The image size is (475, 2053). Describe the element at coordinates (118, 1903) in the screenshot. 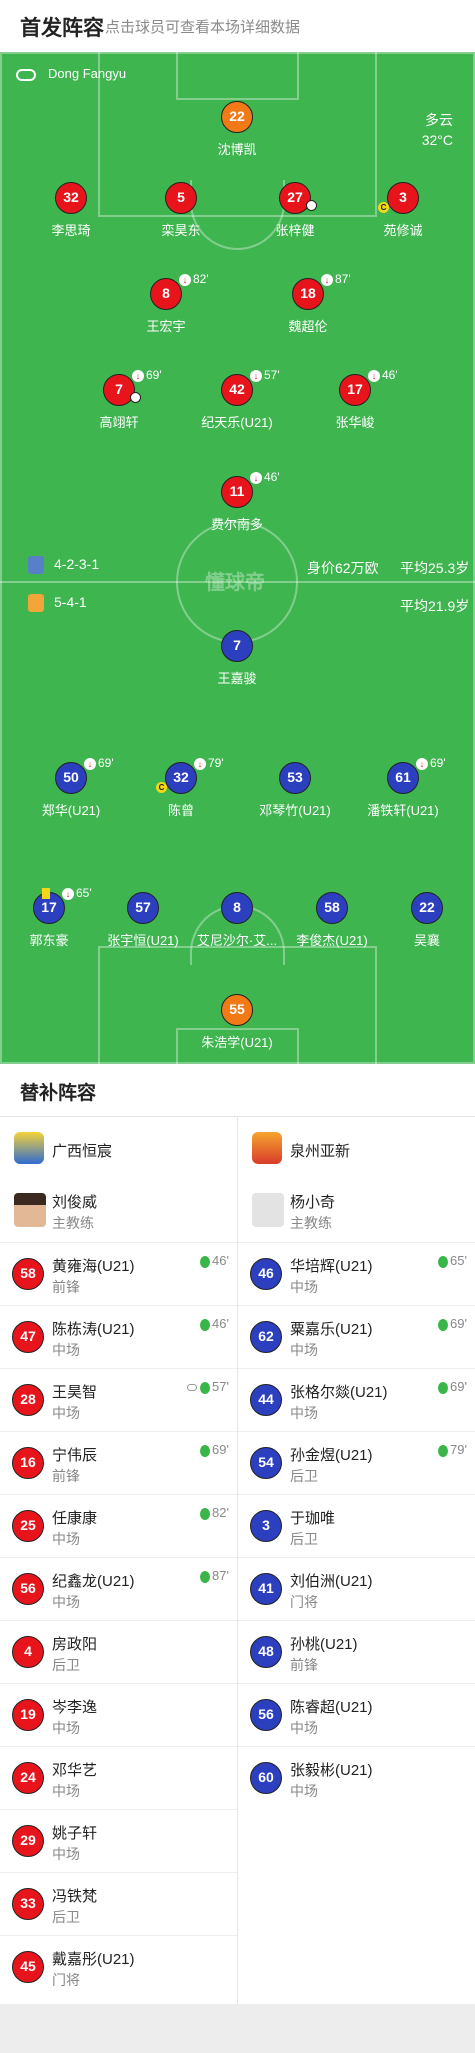

I see `sub-player-row: 33 冯铁梵 后卫` at that location.